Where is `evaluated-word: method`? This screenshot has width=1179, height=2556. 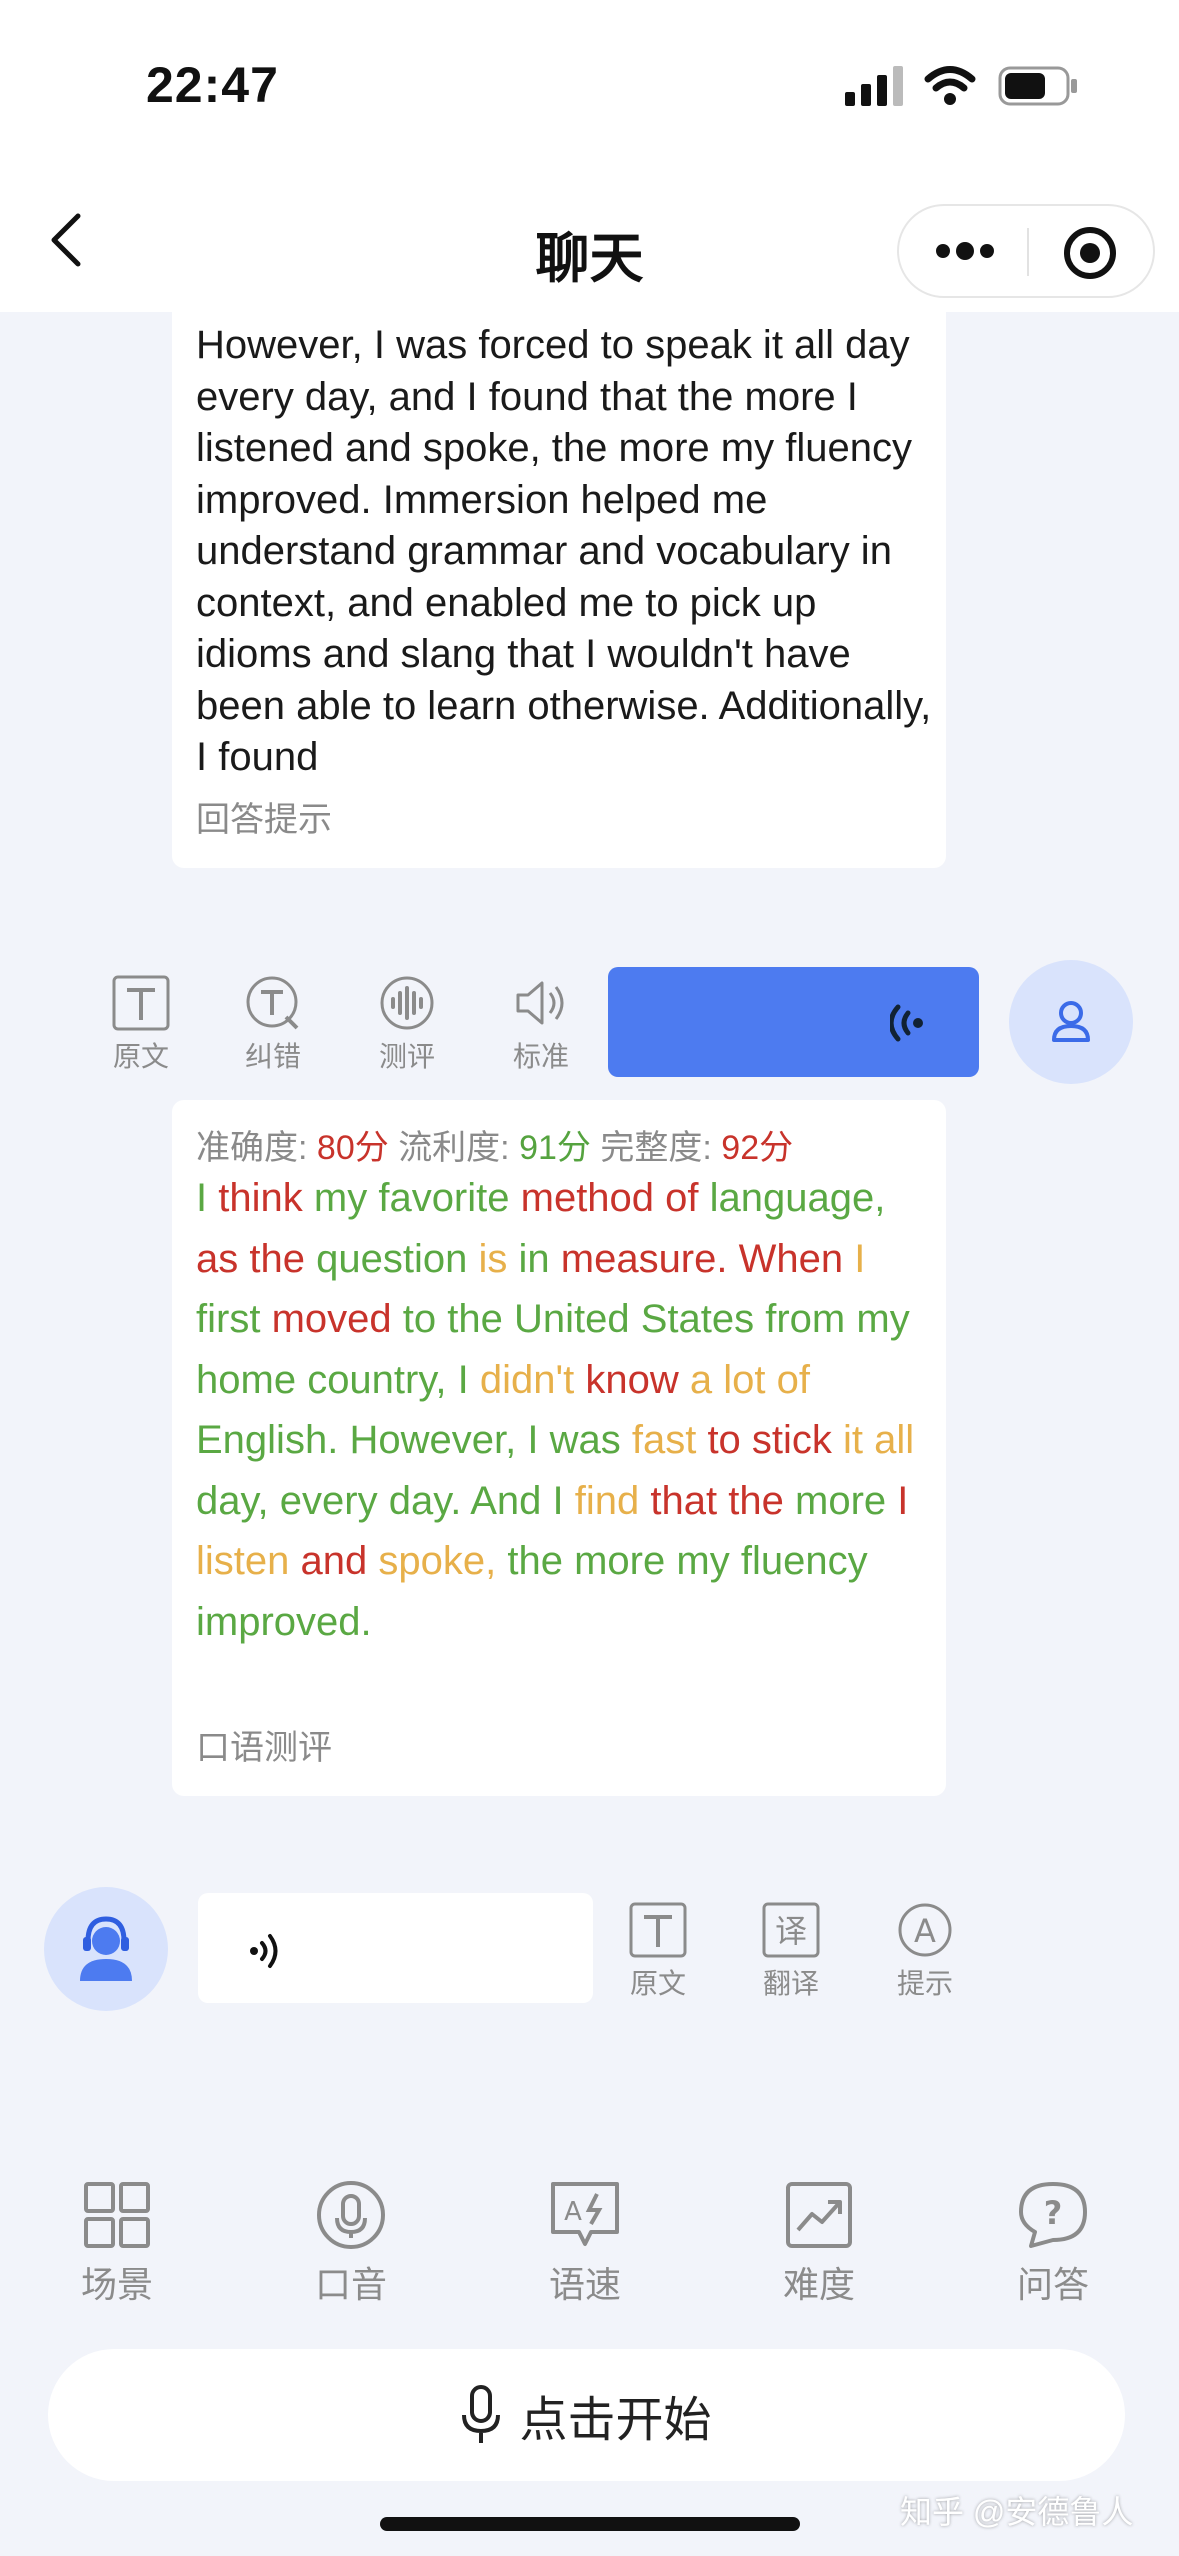
evaluated-word: method is located at coordinates (587, 1198).